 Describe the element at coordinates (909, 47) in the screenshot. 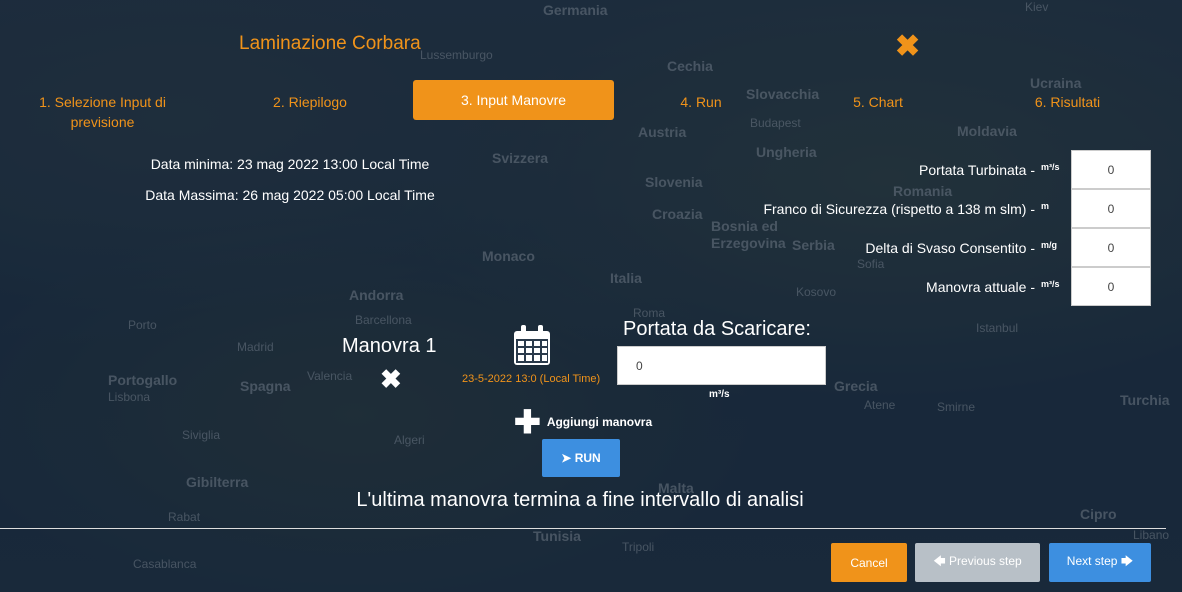

I see `close-icon: ✖` at that location.